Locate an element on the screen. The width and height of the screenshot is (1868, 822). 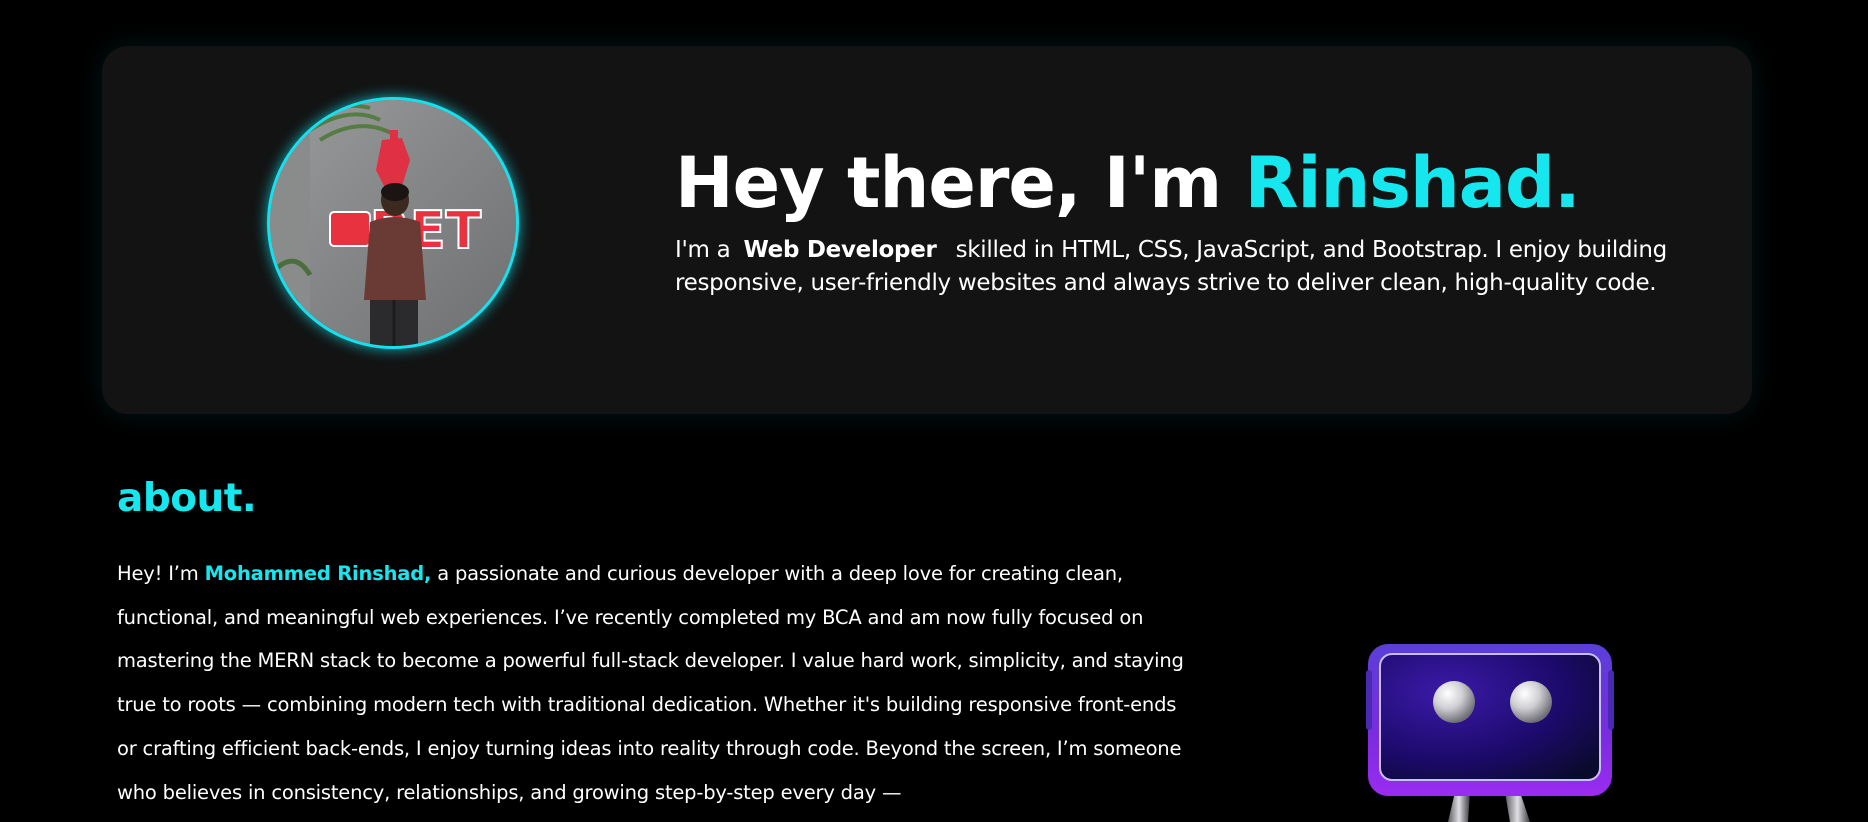
robot-icon is located at coordinates (1490, 731).